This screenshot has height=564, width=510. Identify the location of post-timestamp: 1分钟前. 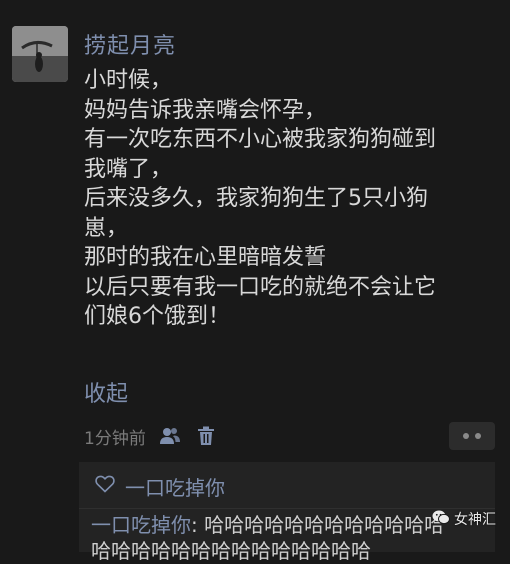
(115, 438).